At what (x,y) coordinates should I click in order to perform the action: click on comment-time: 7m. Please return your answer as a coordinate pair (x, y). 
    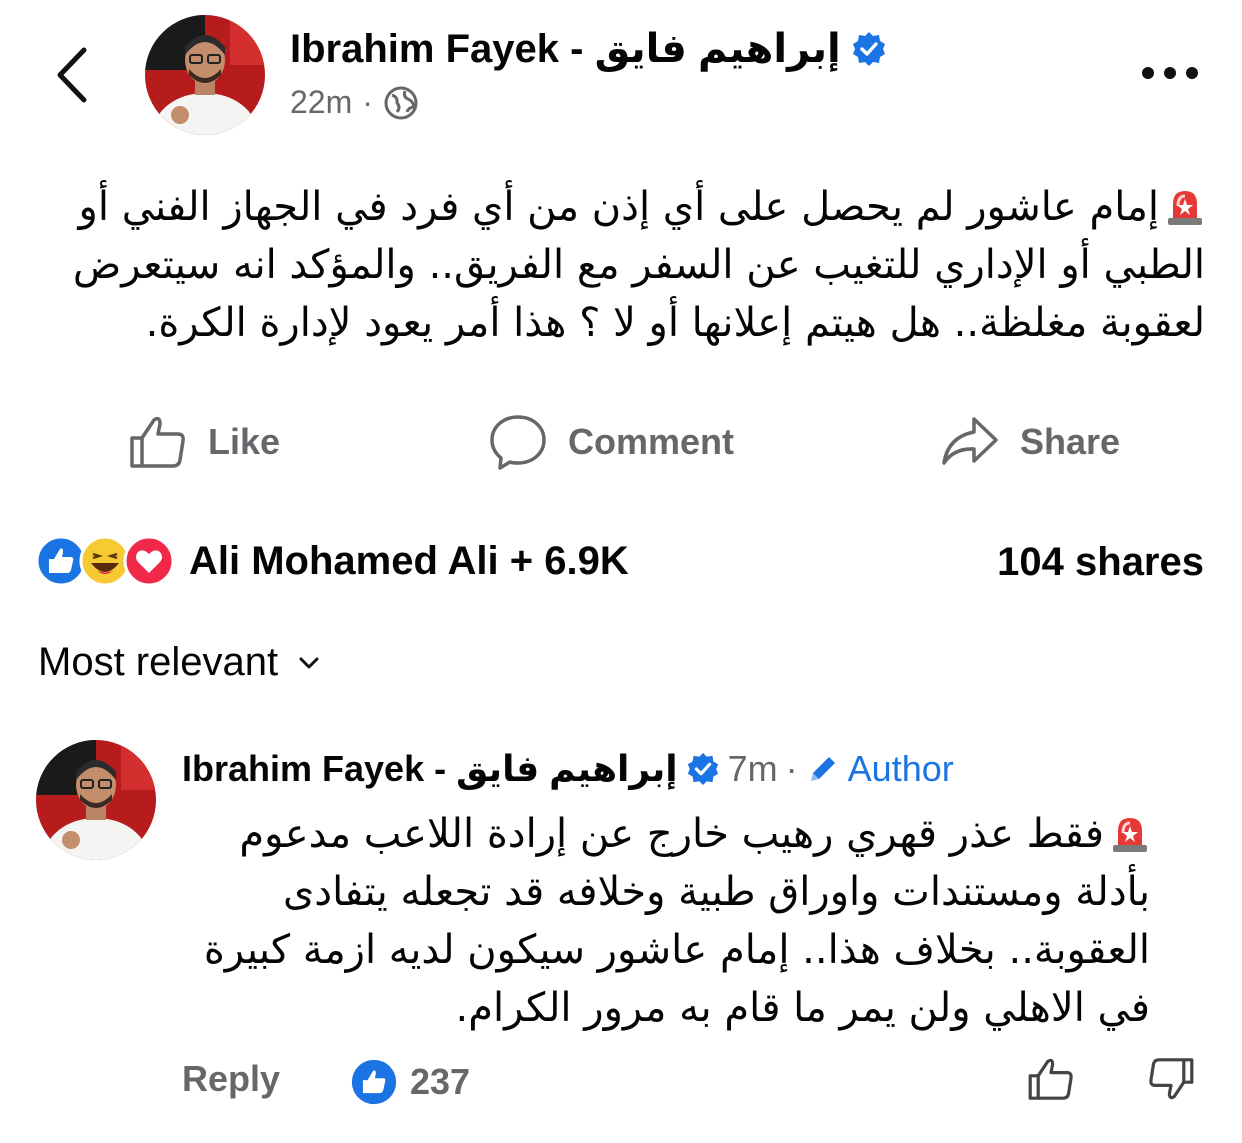
    Looking at the image, I should click on (753, 769).